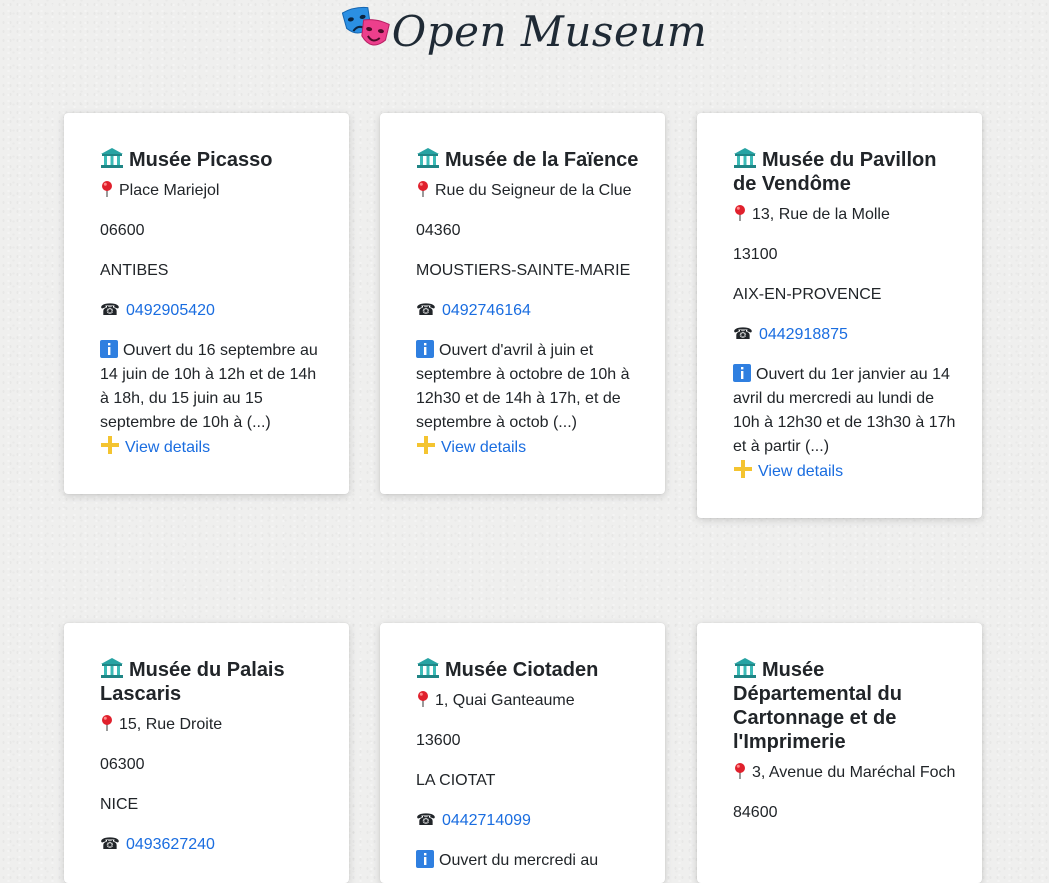 The width and height of the screenshot is (1049, 883). Describe the element at coordinates (505, 700) in the screenshot. I see `museum-address-text: 1, Quai Ganteaume` at that location.